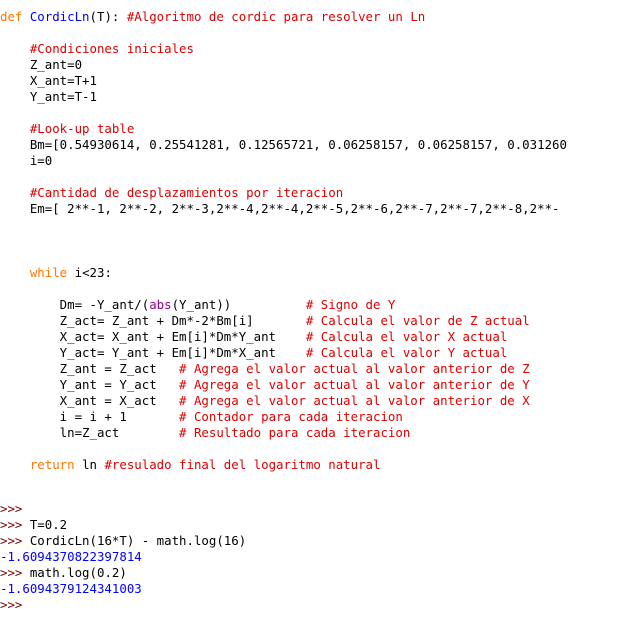 Image resolution: width=630 pixels, height=622 pixels. I want to click on keyword-return: return, so click(52, 464).